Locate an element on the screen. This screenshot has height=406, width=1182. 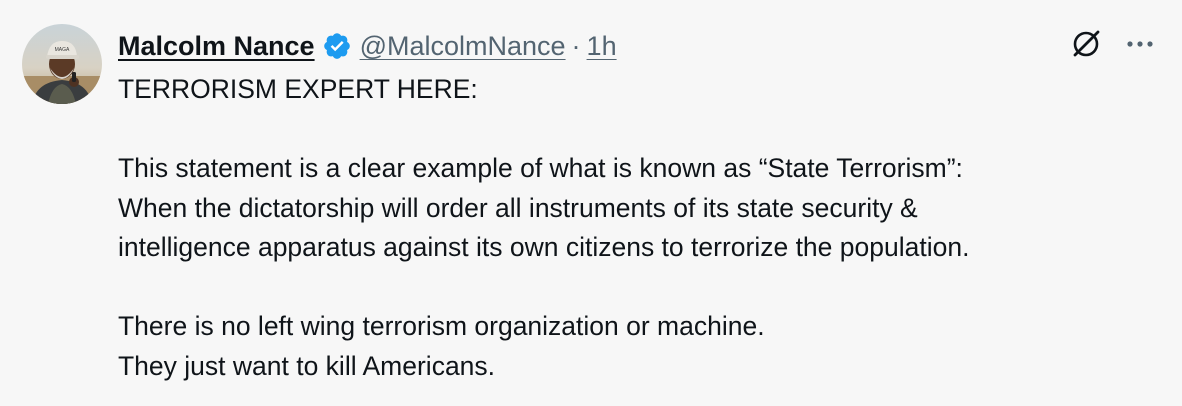
more-icon is located at coordinates (1140, 44).